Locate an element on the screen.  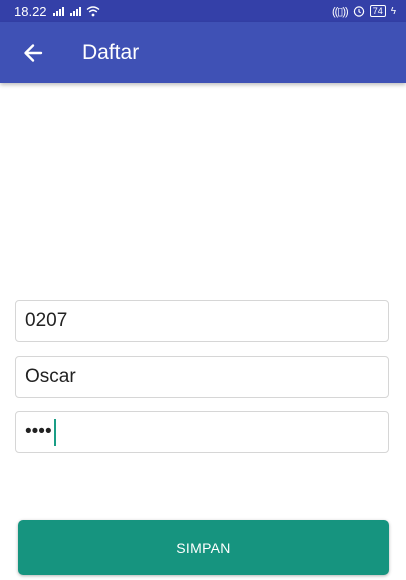
text-cursor is located at coordinates (54, 432).